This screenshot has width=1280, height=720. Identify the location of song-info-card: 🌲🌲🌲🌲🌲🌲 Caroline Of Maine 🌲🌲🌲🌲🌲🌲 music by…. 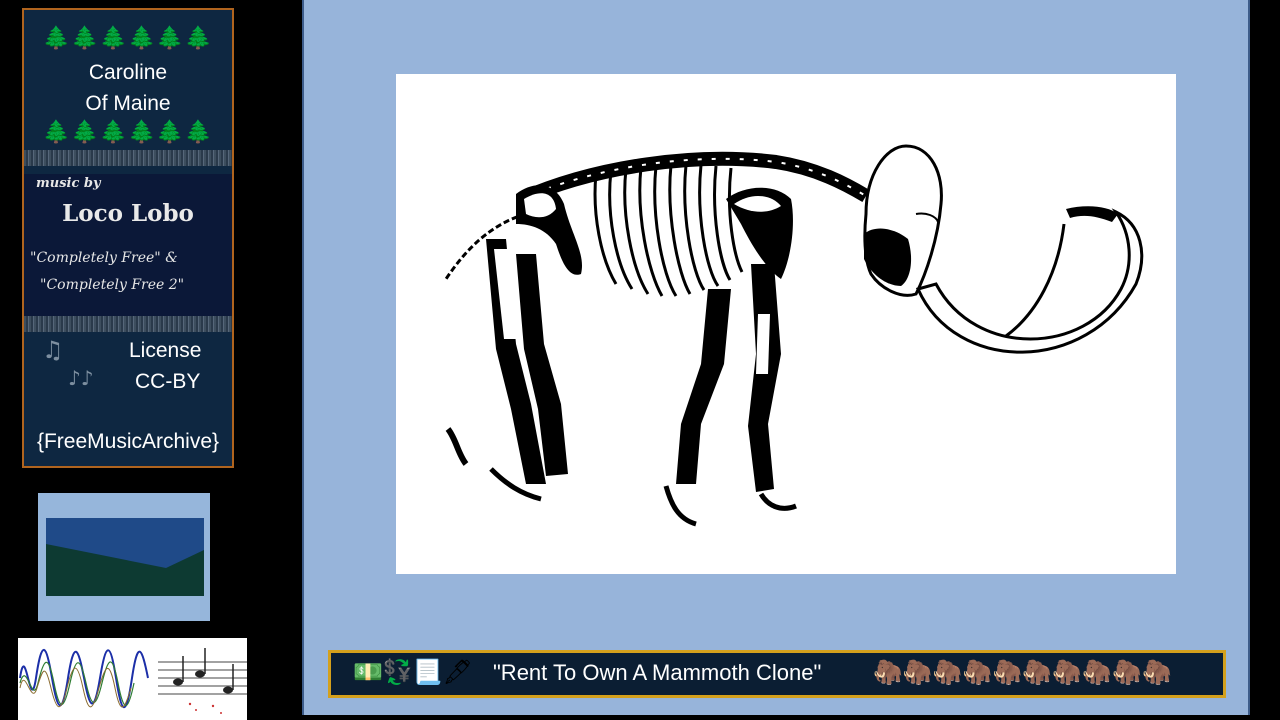
(128, 238).